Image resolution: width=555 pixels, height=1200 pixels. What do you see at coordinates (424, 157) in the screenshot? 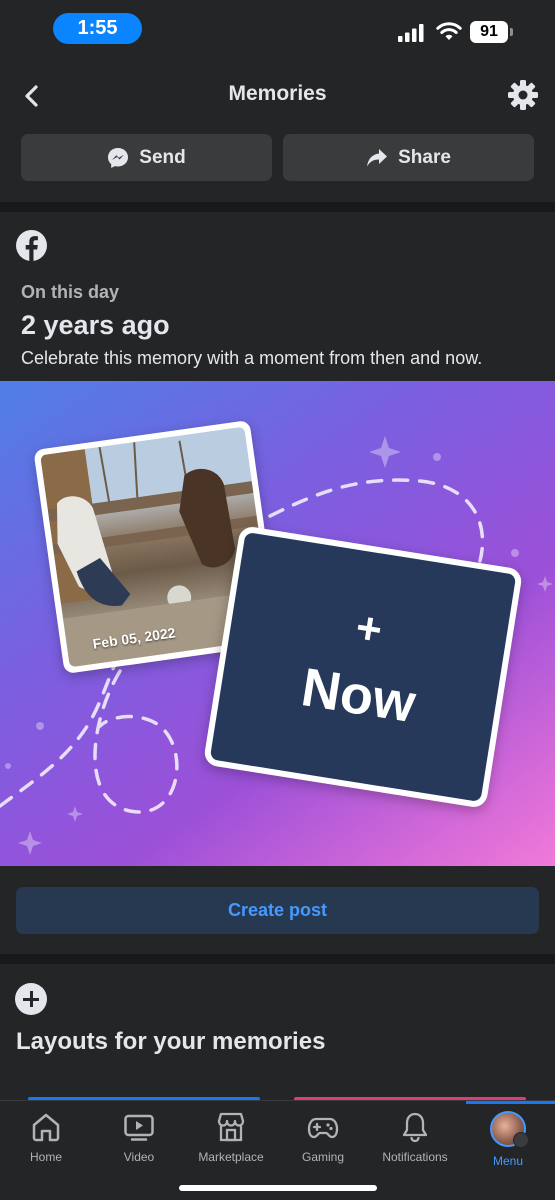
I see `share-label: Share` at bounding box center [424, 157].